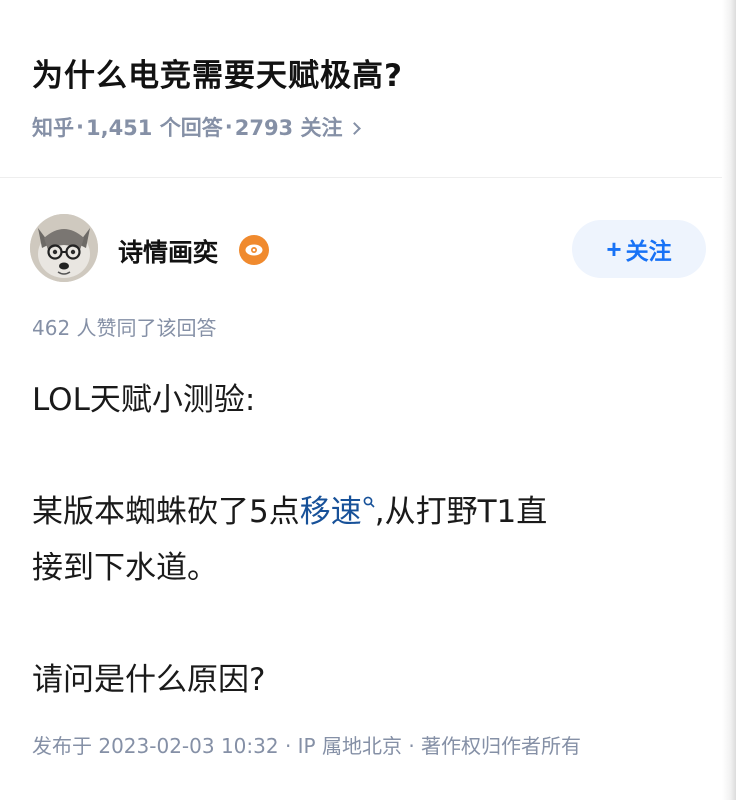  I want to click on author-row: 诗情画奕 + 关注, so click(370, 250).